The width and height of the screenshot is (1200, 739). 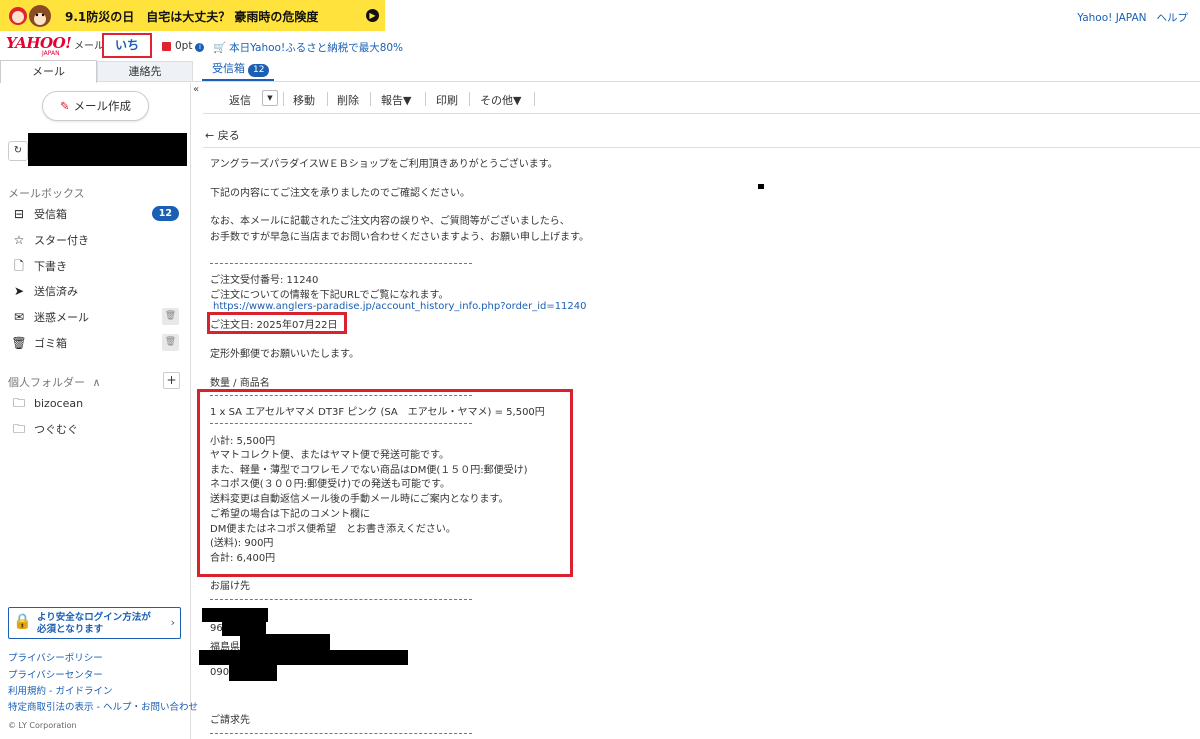 I want to click on delete-button: 削除, so click(x=348, y=100).